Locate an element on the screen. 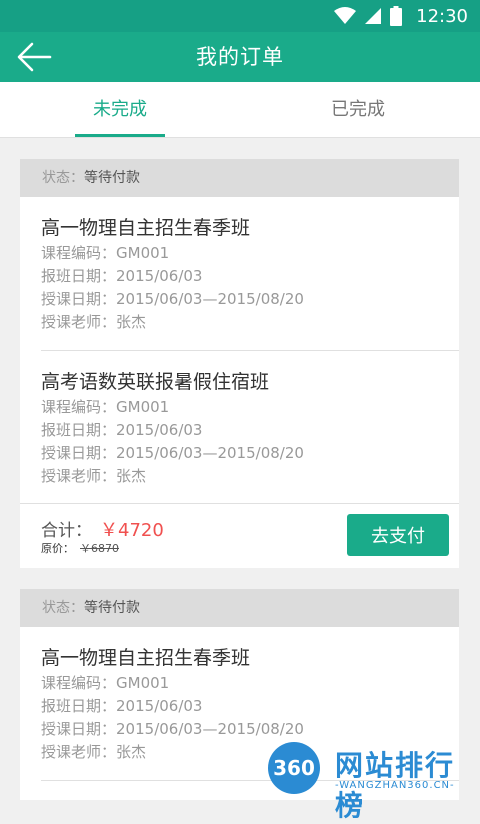 This screenshot has width=480, height=824. watermark-url: -WANGZHAN360.CN- is located at coordinates (395, 785).